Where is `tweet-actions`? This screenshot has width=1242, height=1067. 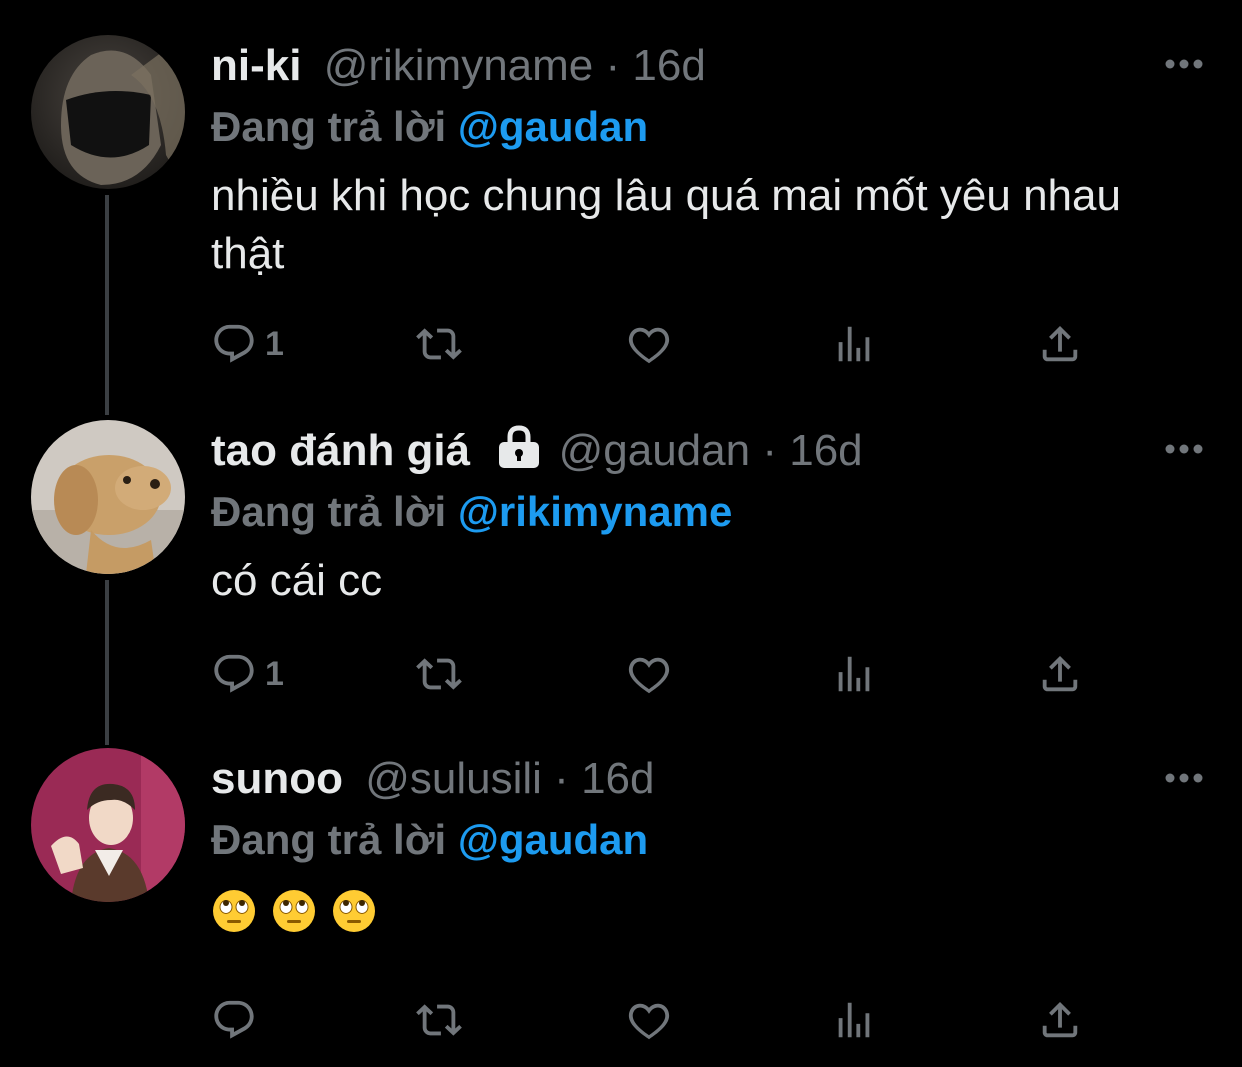 tweet-actions is located at coordinates (651, 1020).